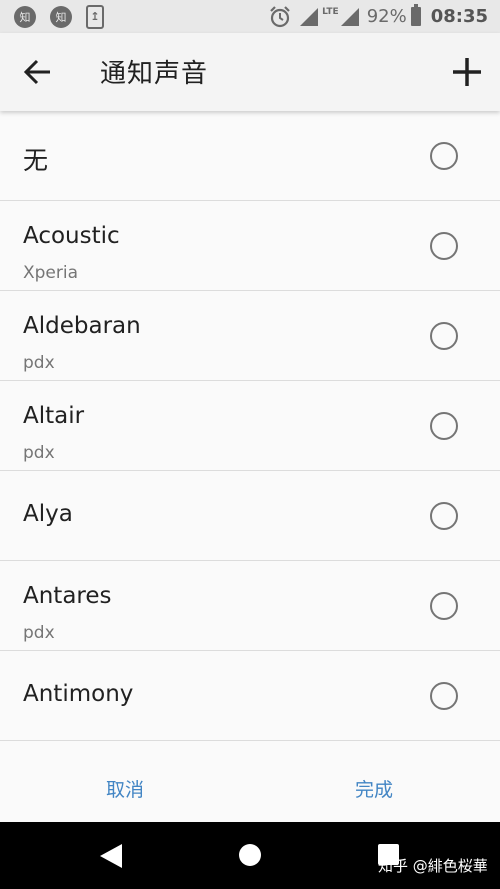 This screenshot has width=500, height=889. I want to click on ringtone-title: 无, so click(36, 160).